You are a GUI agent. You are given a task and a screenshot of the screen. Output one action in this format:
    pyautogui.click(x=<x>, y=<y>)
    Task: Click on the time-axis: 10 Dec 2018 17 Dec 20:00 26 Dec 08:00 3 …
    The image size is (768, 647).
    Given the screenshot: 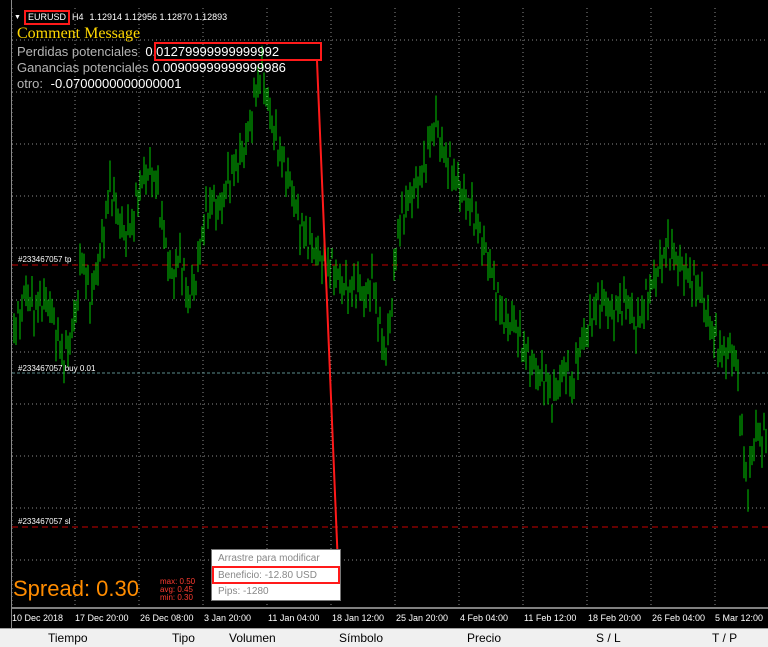 What is the action you would take?
    pyautogui.click(x=384, y=618)
    